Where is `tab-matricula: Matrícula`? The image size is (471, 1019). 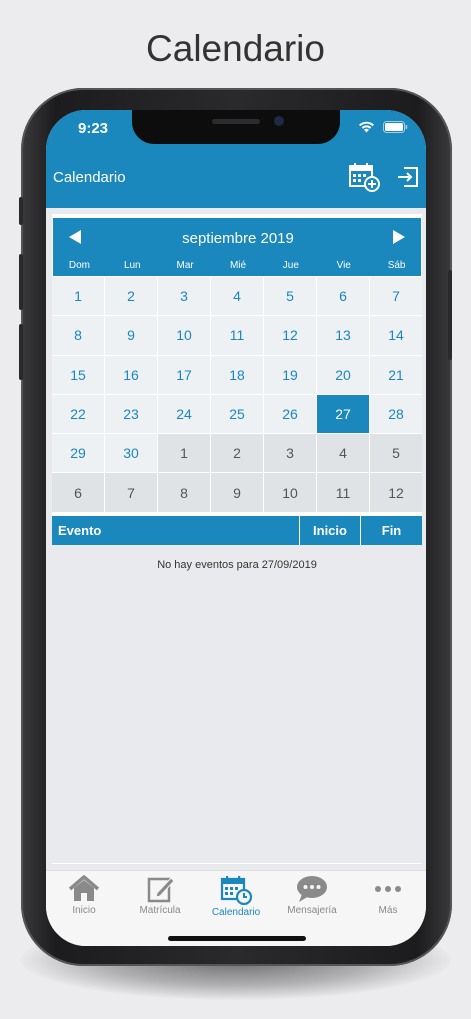
tab-matricula: Matrícula is located at coordinates (160, 908).